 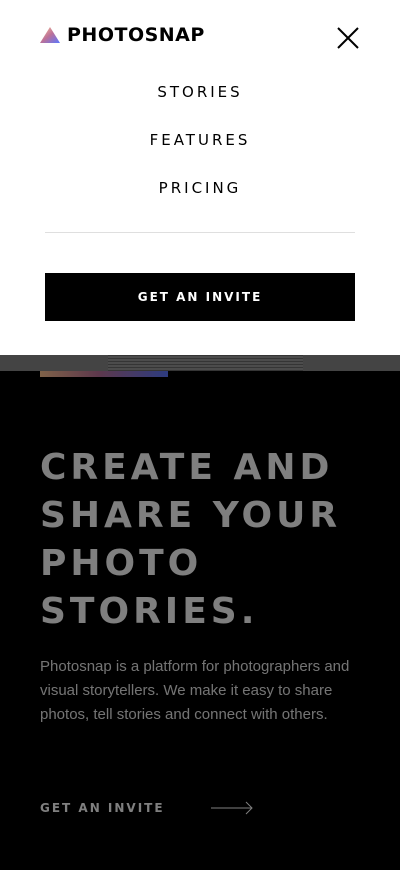 I want to click on menu-divider, so click(x=200, y=232).